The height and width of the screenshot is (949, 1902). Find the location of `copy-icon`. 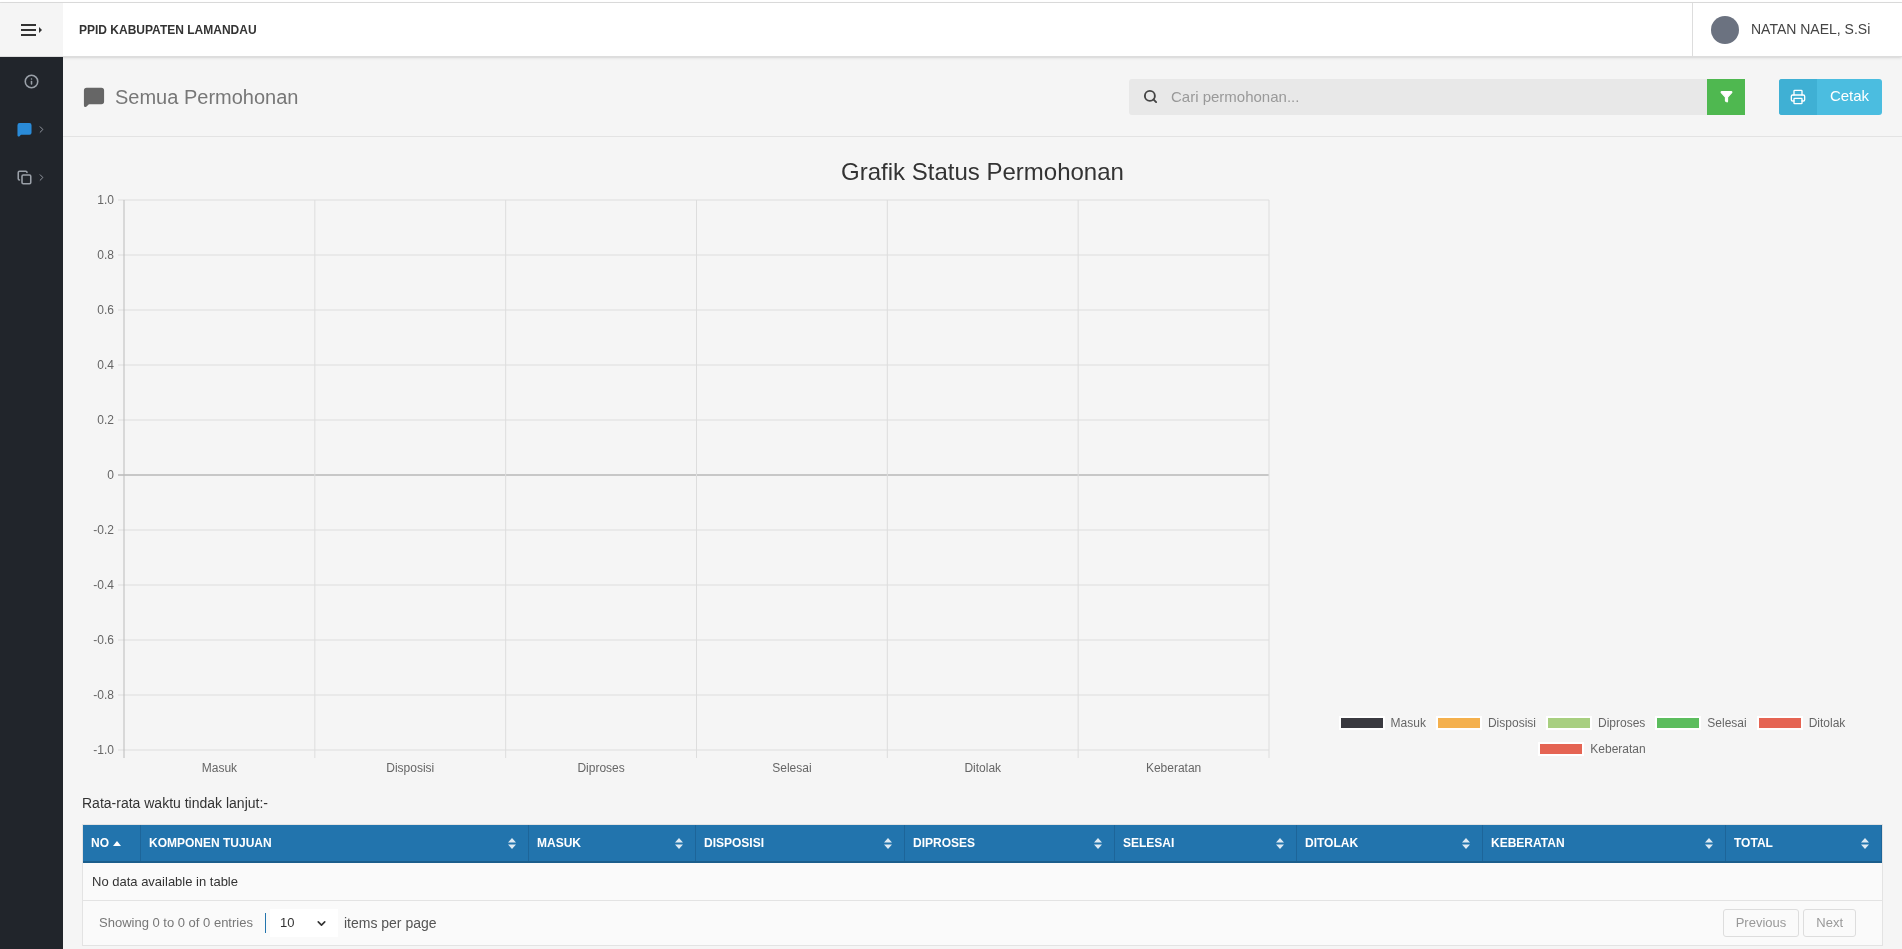

copy-icon is located at coordinates (24, 177).